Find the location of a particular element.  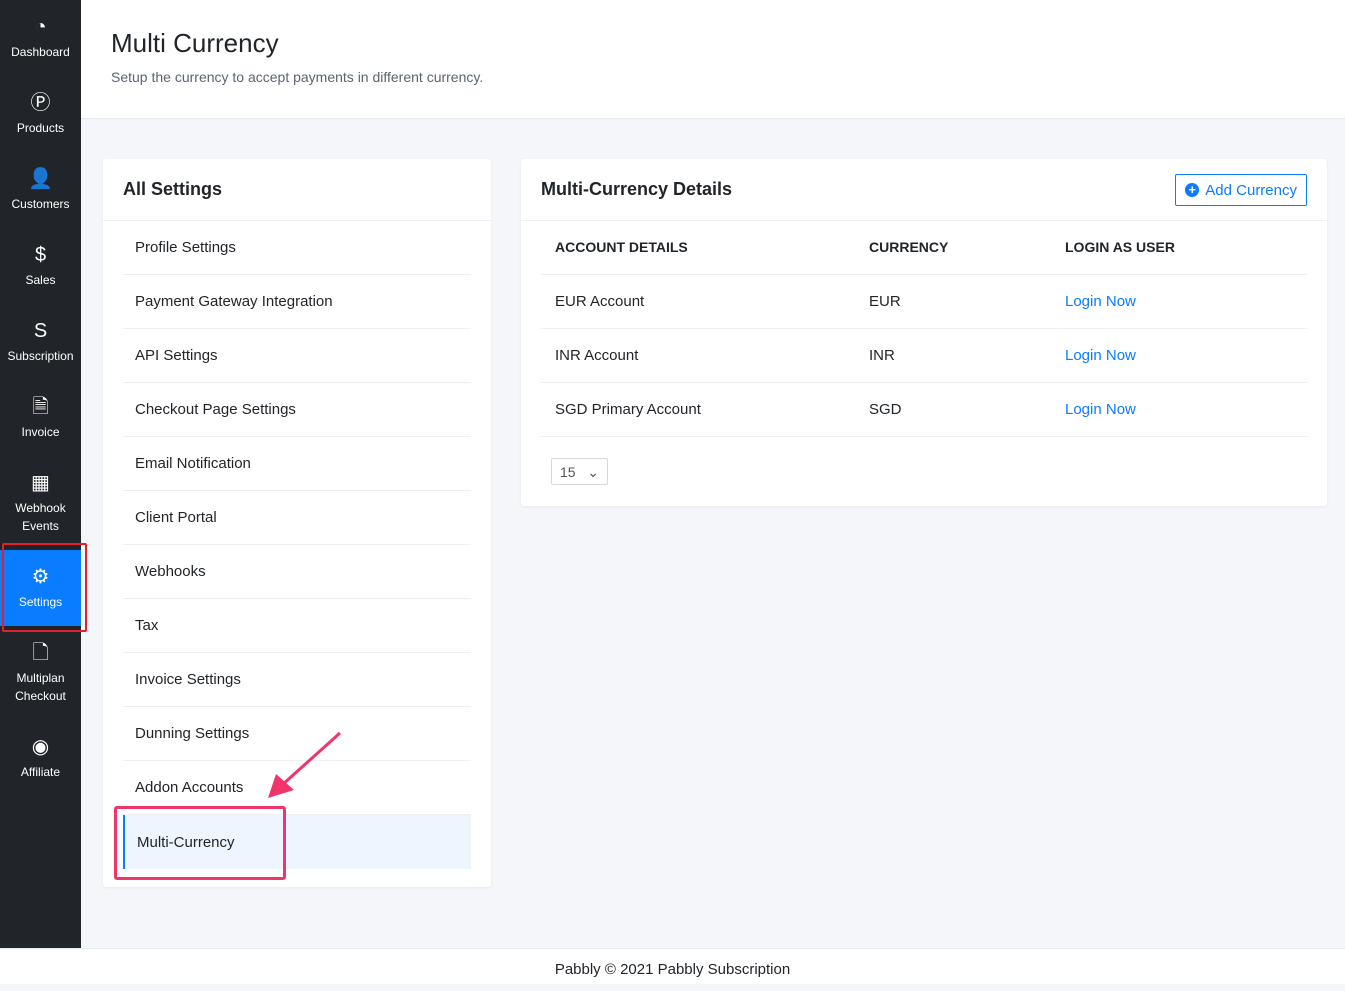

sidebar-item-label: Multiplan Checkout is located at coordinates (40, 687).